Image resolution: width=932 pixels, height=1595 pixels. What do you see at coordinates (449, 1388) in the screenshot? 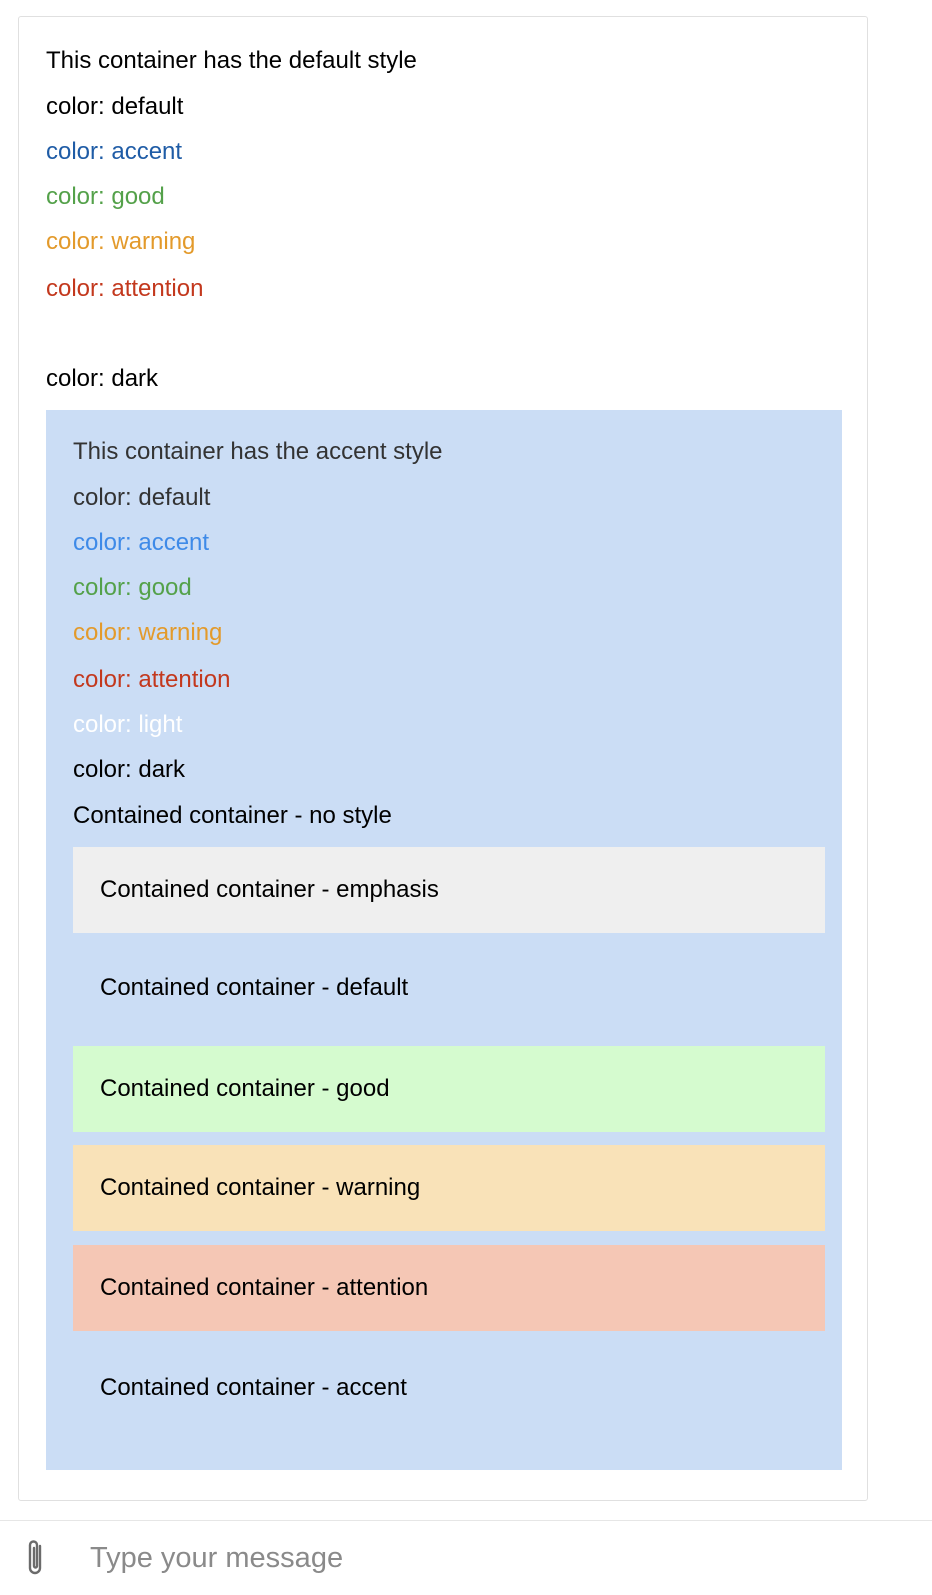
I see `contained-container-accent: Contained container - accent` at bounding box center [449, 1388].